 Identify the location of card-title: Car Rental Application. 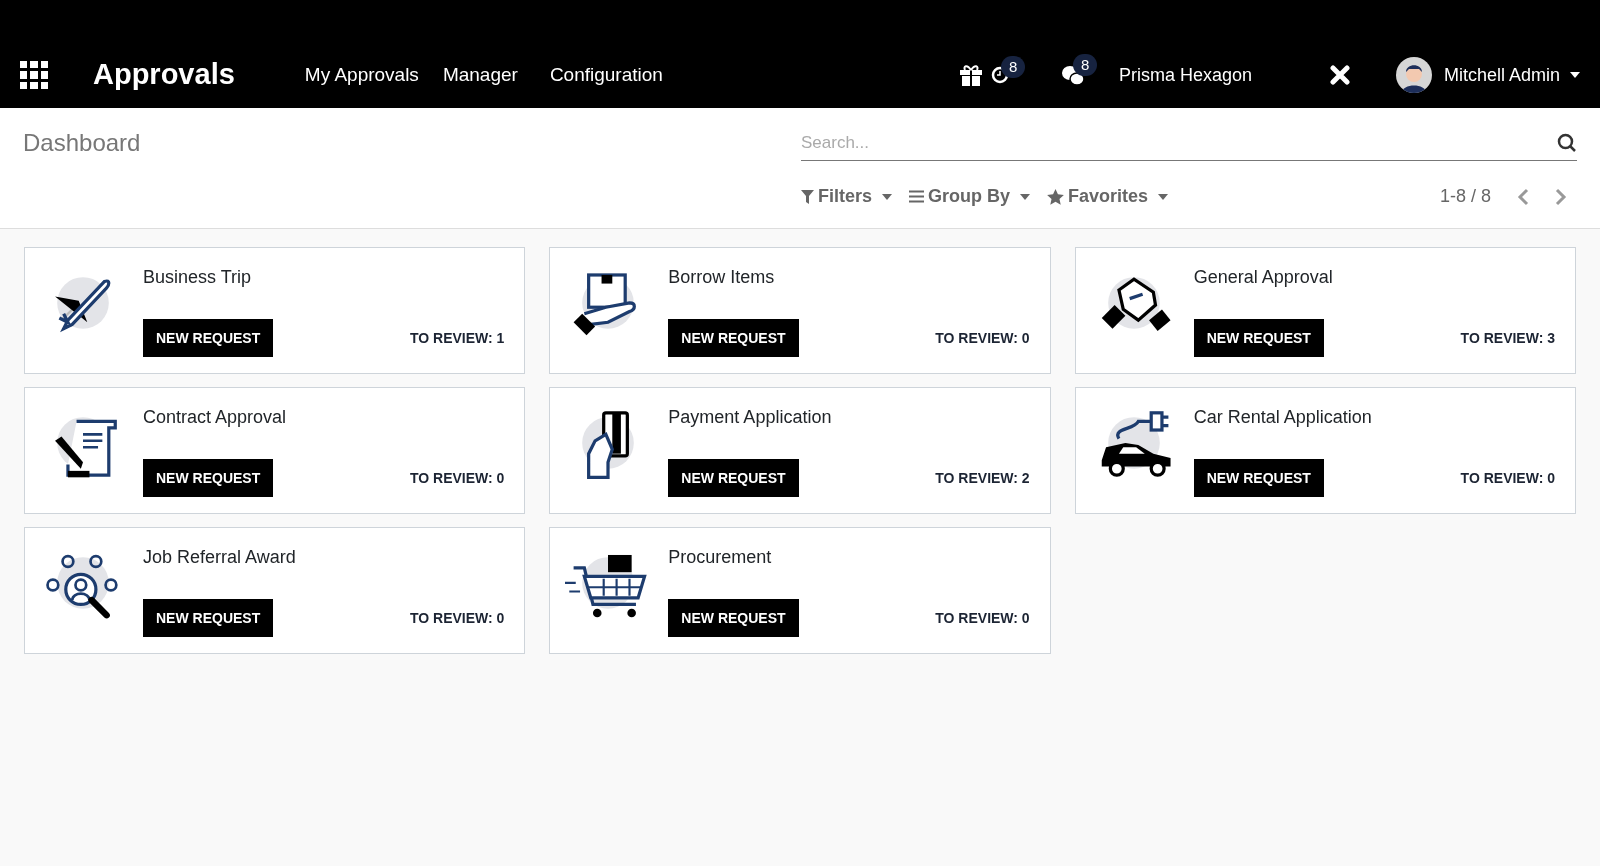
(1282, 417).